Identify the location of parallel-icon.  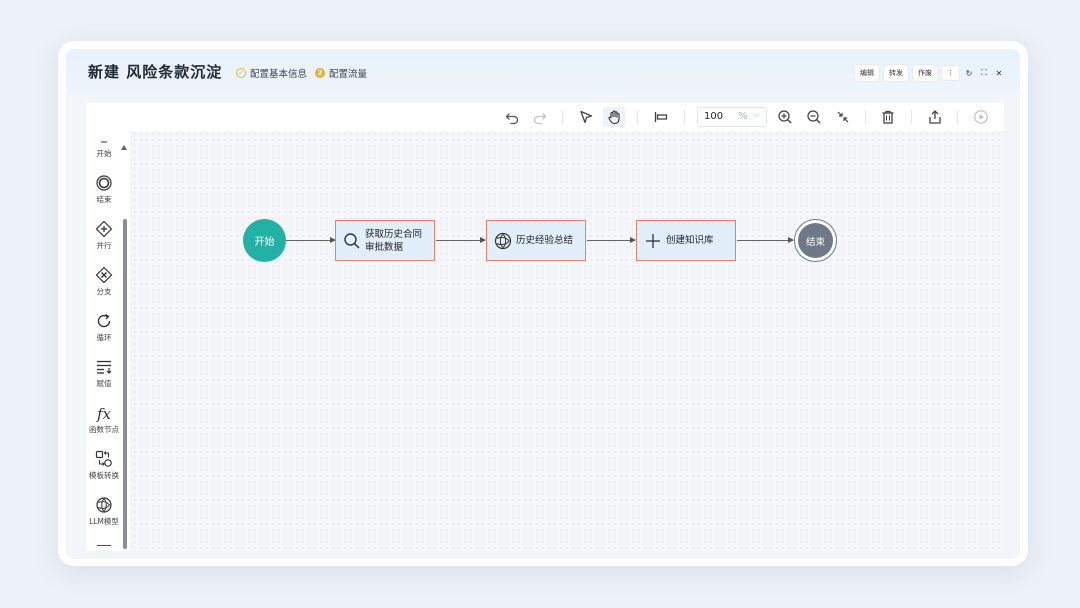
(104, 230).